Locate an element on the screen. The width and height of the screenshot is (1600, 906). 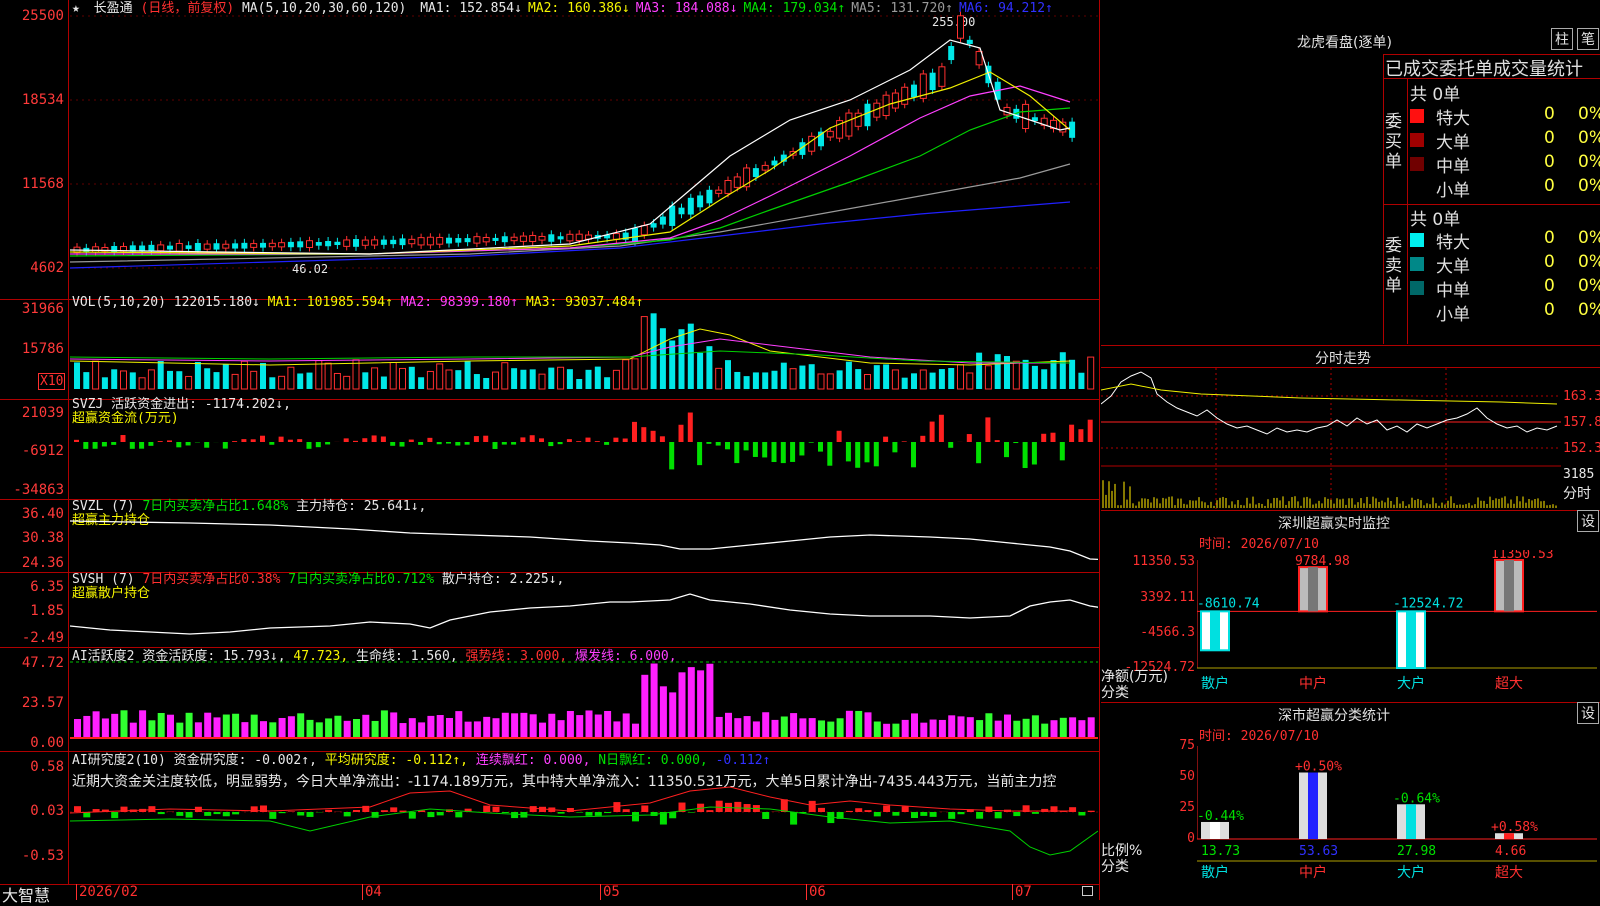
stats-category: 超大 is located at coordinates (1509, 873).